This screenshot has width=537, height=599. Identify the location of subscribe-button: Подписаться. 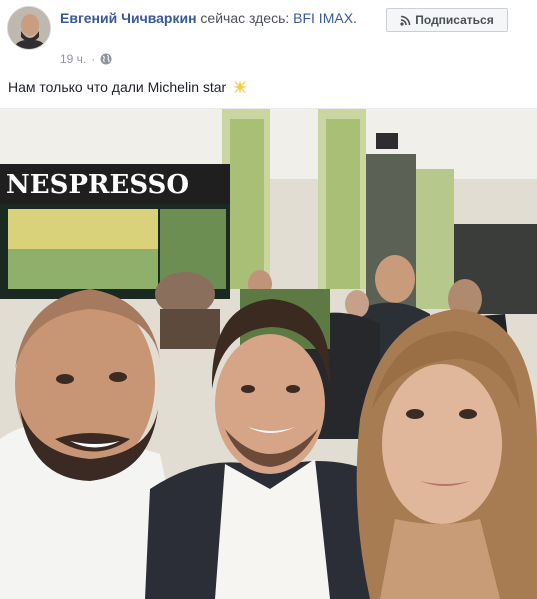
(447, 20).